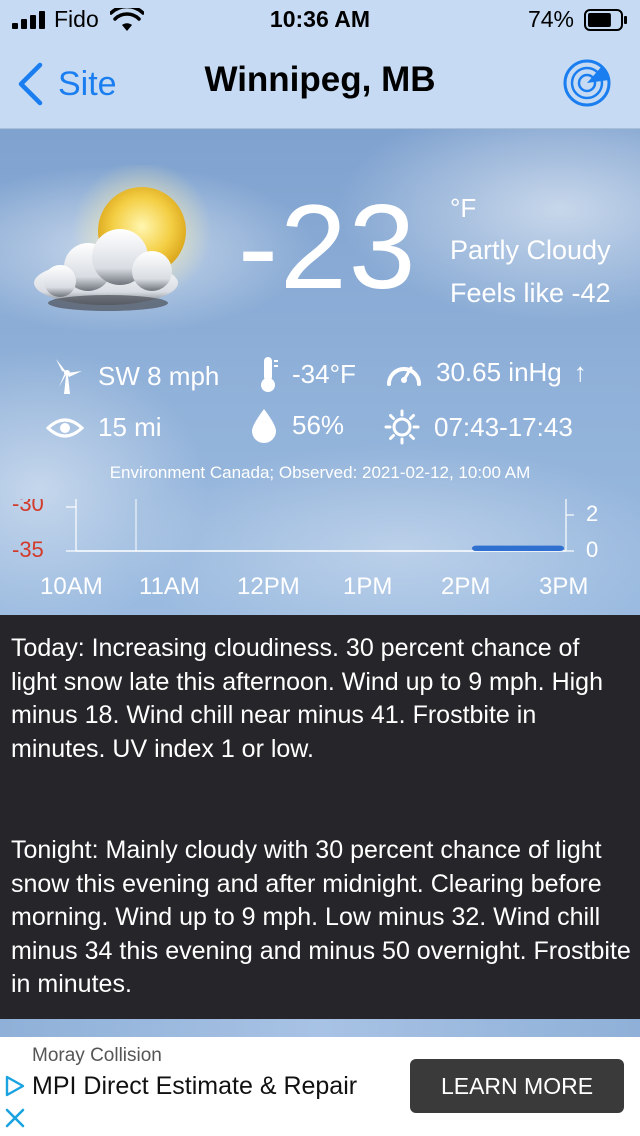 Image resolution: width=640 pixels, height=1136 pixels. I want to click on close-icon, so click(15, 1118).